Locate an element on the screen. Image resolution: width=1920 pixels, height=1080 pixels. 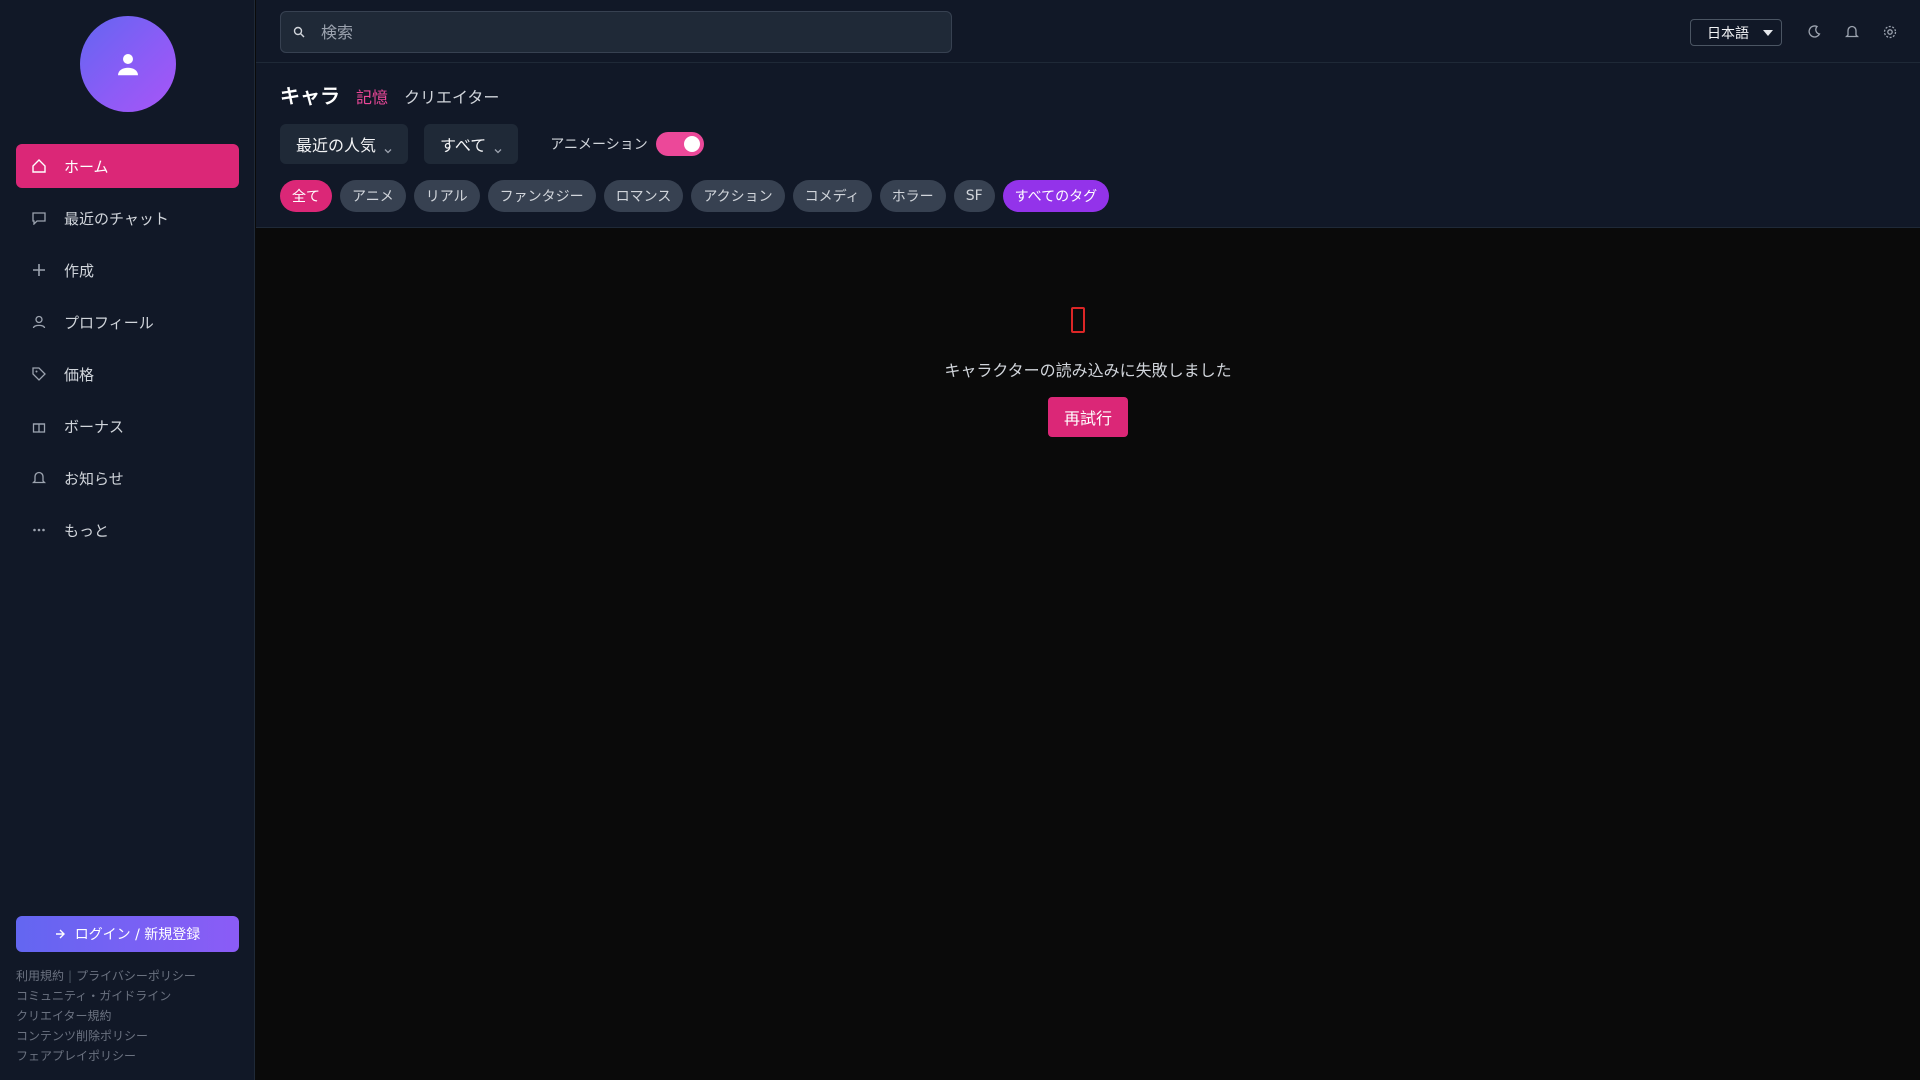
user-icon is located at coordinates (39, 322).